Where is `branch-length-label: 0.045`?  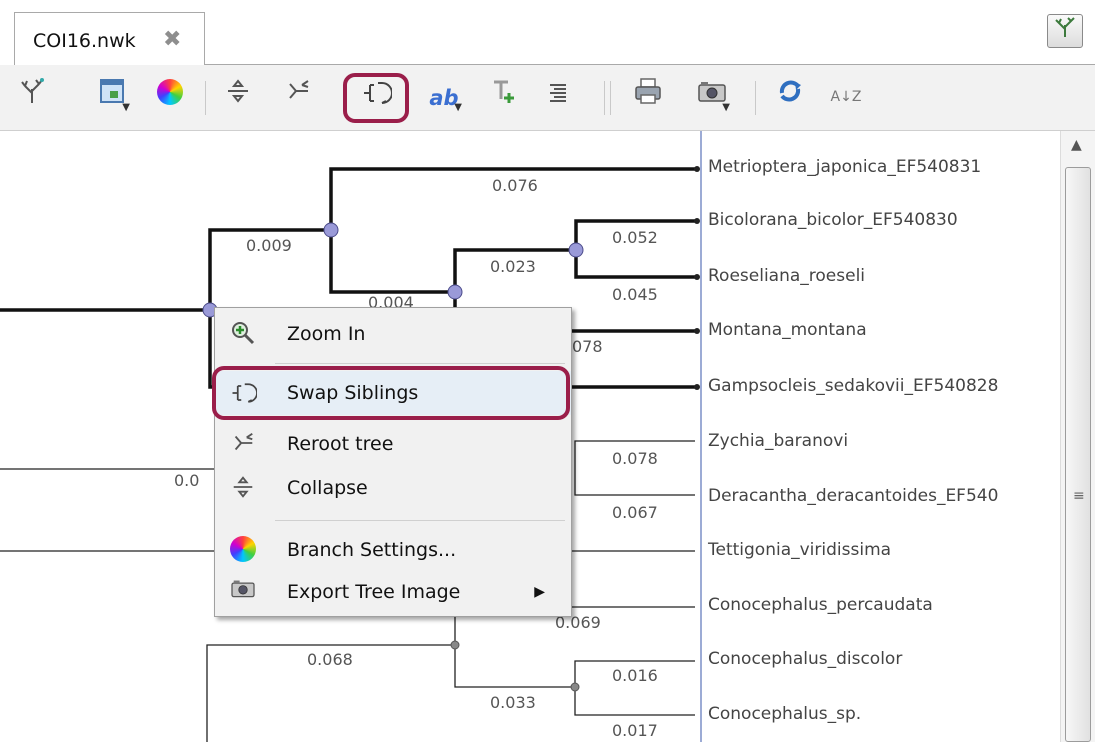 branch-length-label: 0.045 is located at coordinates (635, 294).